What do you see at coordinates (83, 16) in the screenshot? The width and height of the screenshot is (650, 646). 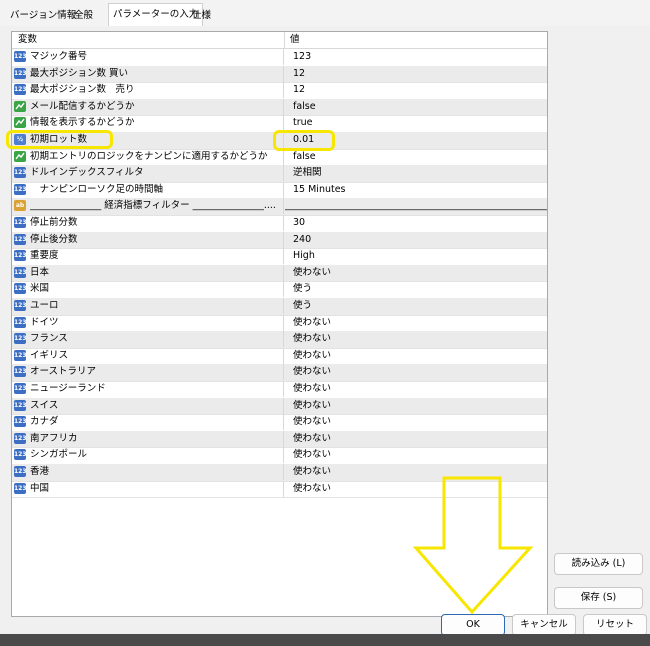 I see `tab-general: 全般` at bounding box center [83, 16].